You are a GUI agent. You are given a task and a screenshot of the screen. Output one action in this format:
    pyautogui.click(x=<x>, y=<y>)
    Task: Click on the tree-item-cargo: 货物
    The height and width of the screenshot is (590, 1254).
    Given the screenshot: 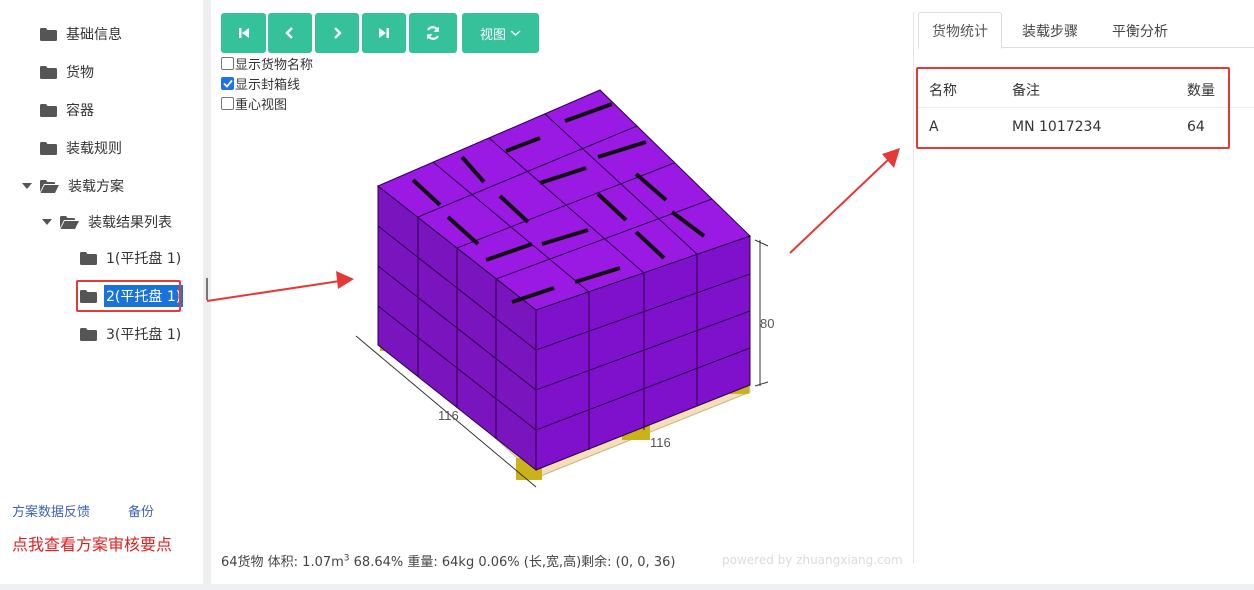 What is the action you would take?
    pyautogui.click(x=68, y=72)
    